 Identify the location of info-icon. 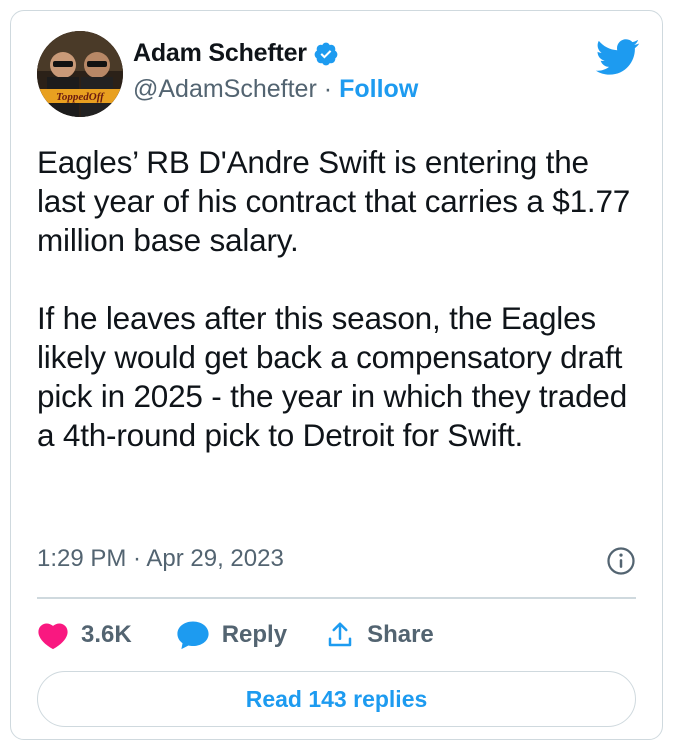
(621, 561).